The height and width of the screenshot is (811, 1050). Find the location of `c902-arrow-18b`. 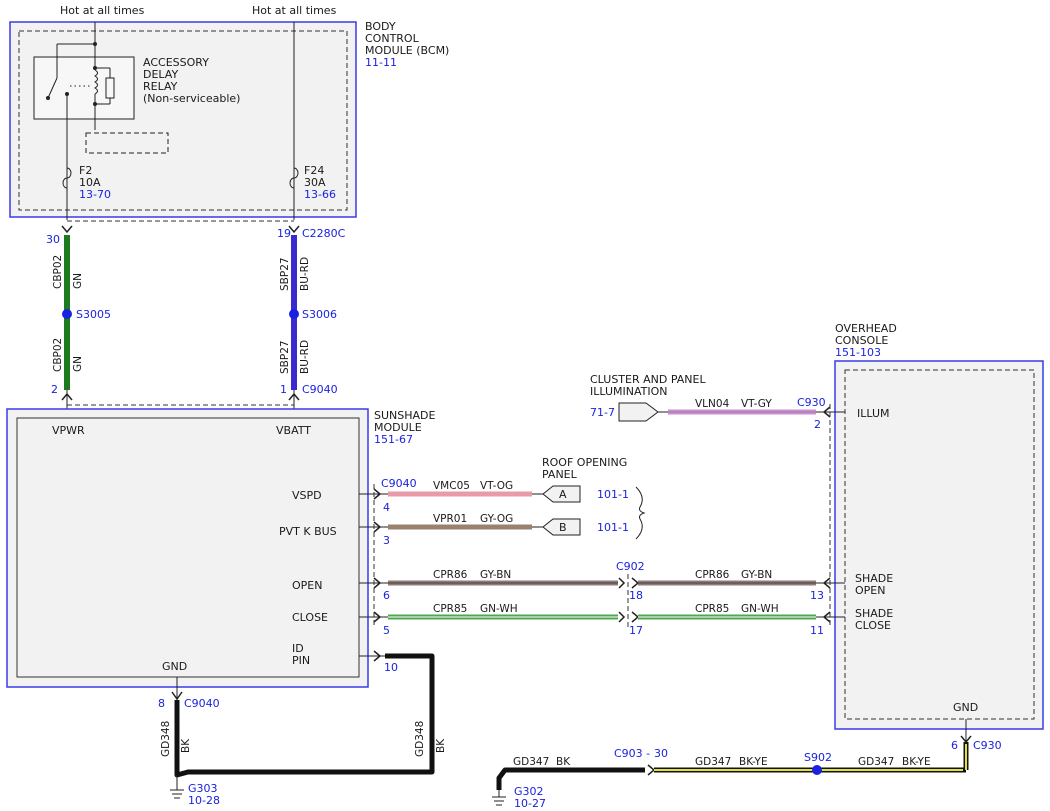

c902-arrow-18b is located at coordinates (635, 583).